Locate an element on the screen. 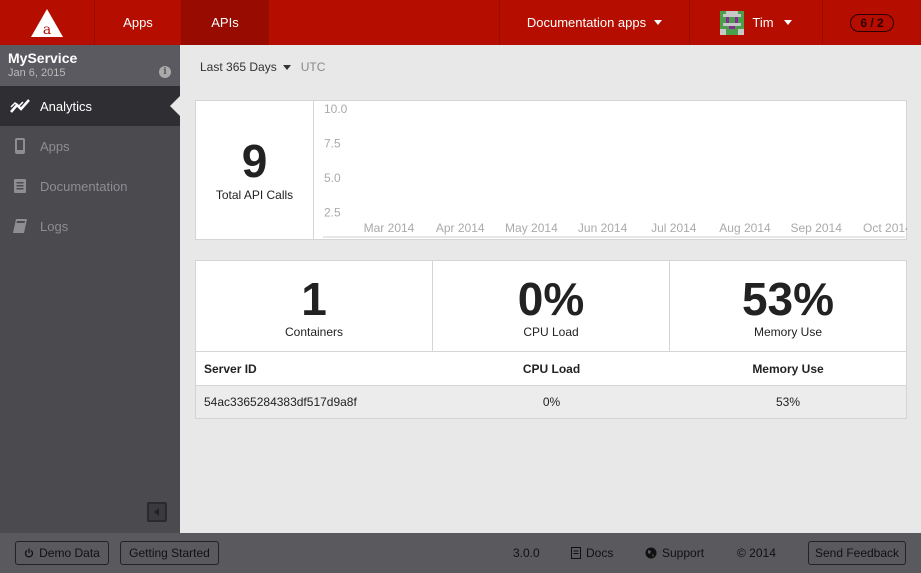 The height and width of the screenshot is (573, 921). total-api-calls: 9 Total API Calls is located at coordinates (255, 170).